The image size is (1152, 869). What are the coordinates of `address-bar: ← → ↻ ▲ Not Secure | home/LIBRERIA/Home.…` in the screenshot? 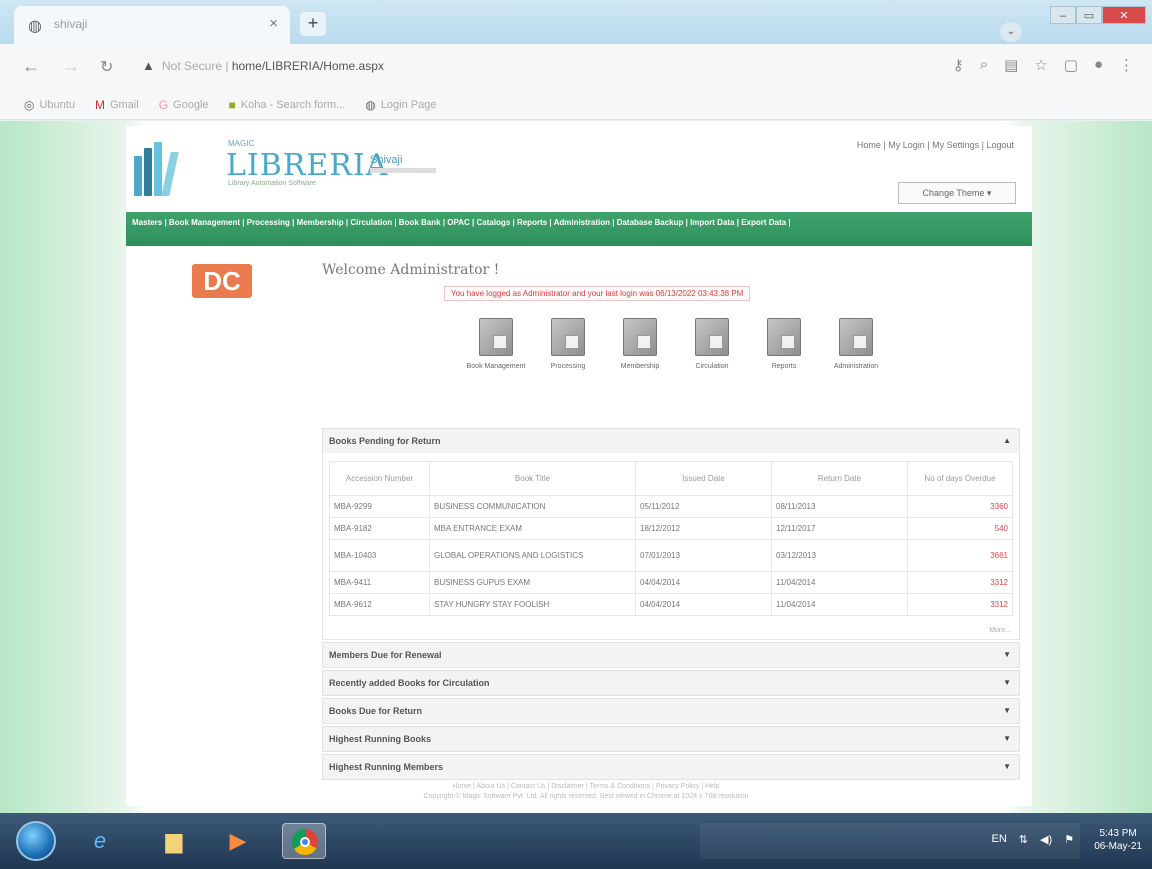 It's located at (576, 67).